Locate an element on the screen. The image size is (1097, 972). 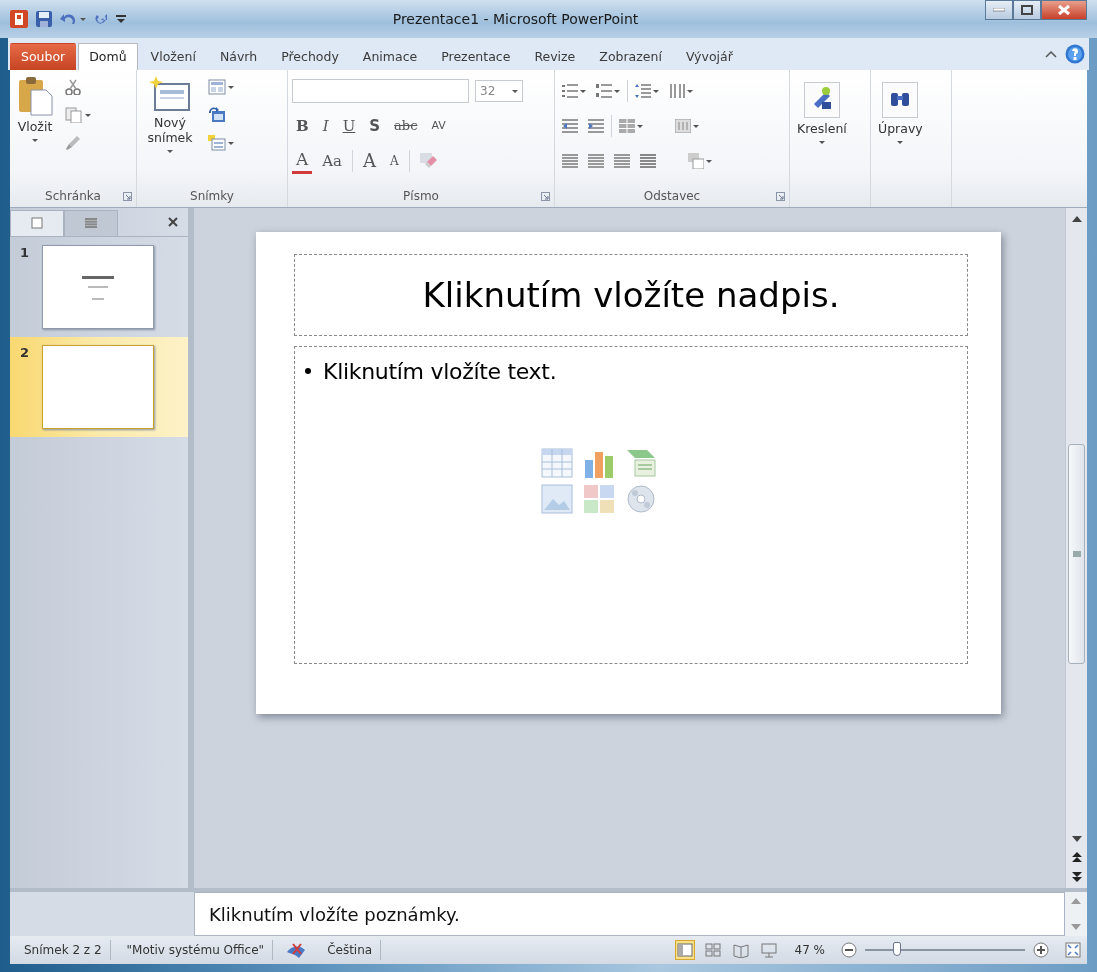
format-button: Aa is located at coordinates (332, 160).